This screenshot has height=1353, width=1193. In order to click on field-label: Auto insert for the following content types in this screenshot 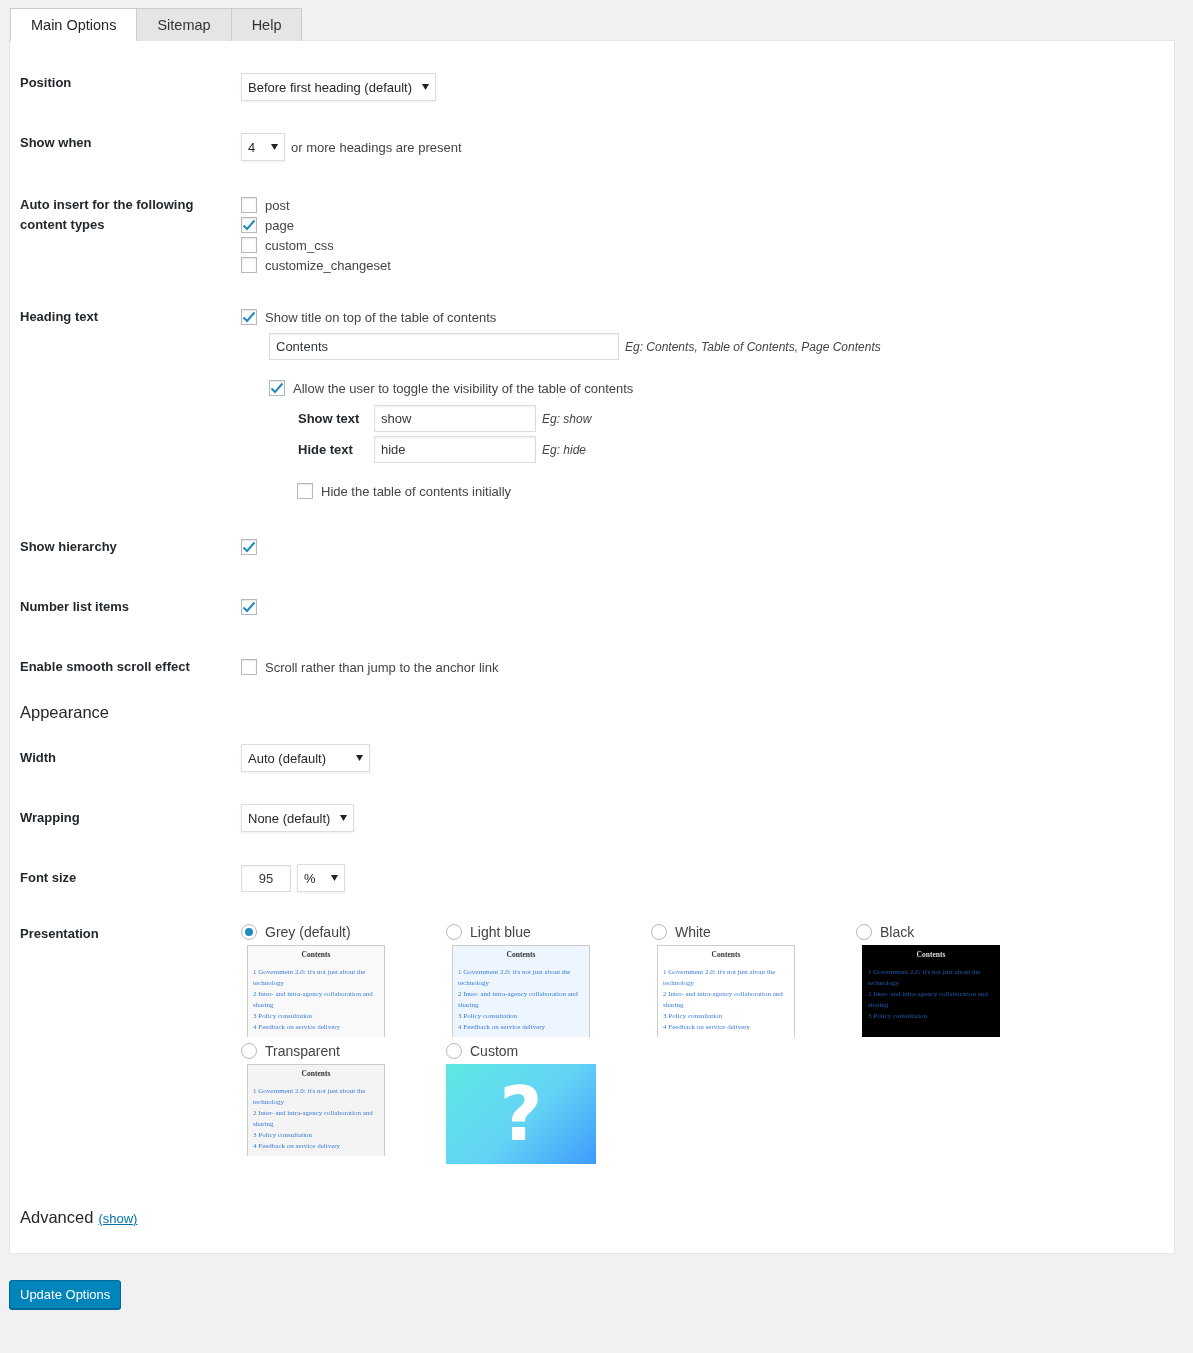, I will do `click(107, 215)`.